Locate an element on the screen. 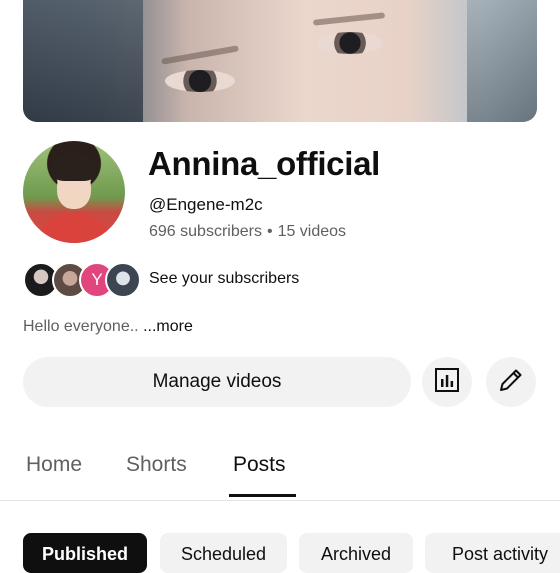 This screenshot has width=560, height=573. chip-published: Published is located at coordinates (85, 553).